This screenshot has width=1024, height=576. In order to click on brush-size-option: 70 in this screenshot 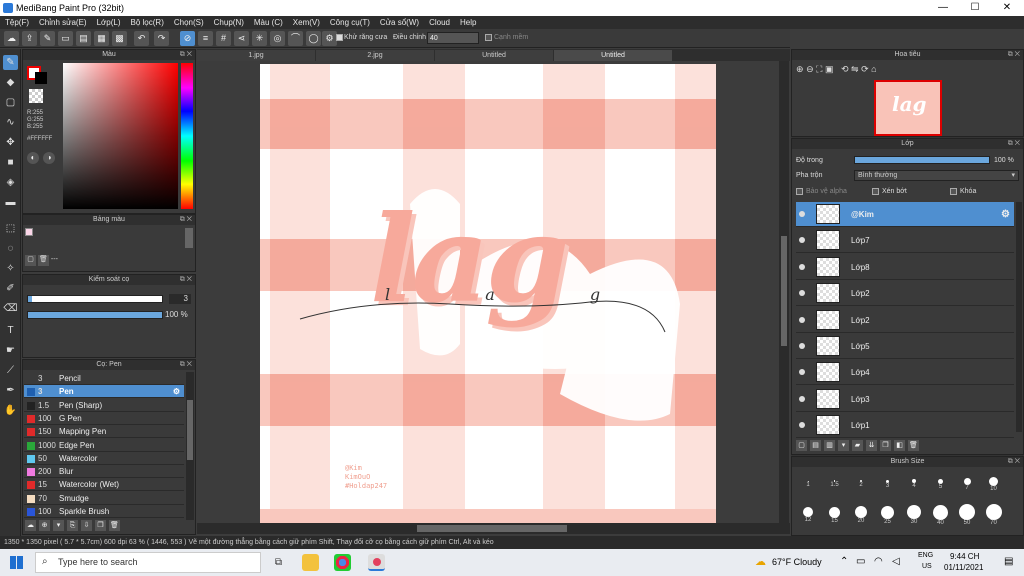, I will do `click(994, 514)`.